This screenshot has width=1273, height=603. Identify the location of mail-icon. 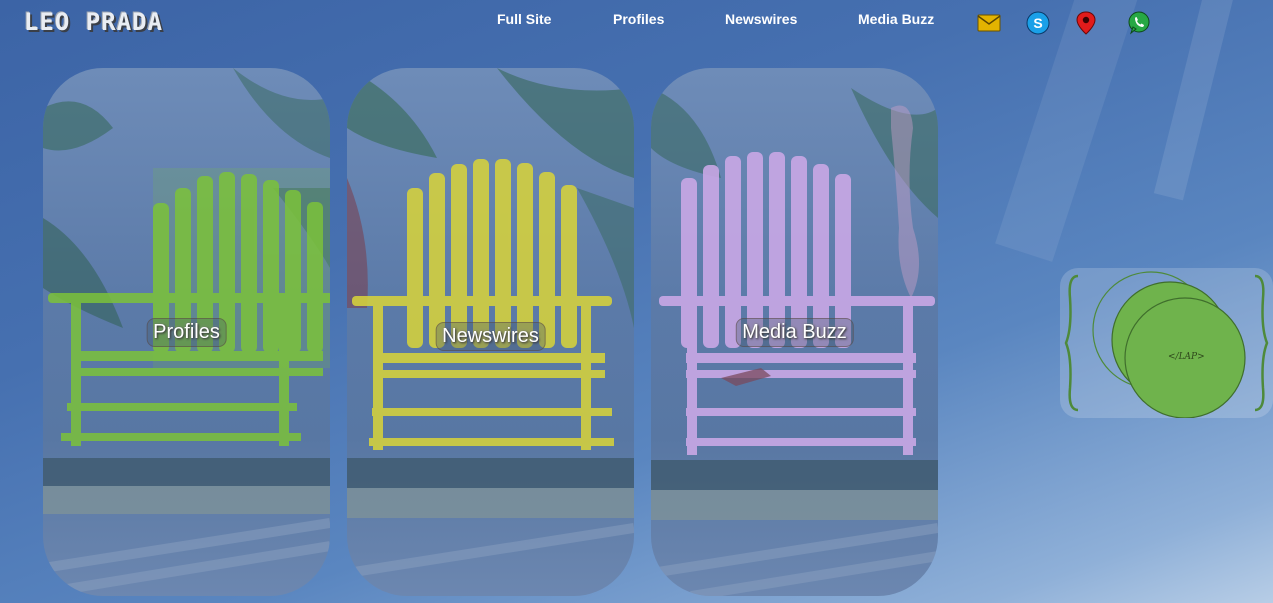
(989, 23).